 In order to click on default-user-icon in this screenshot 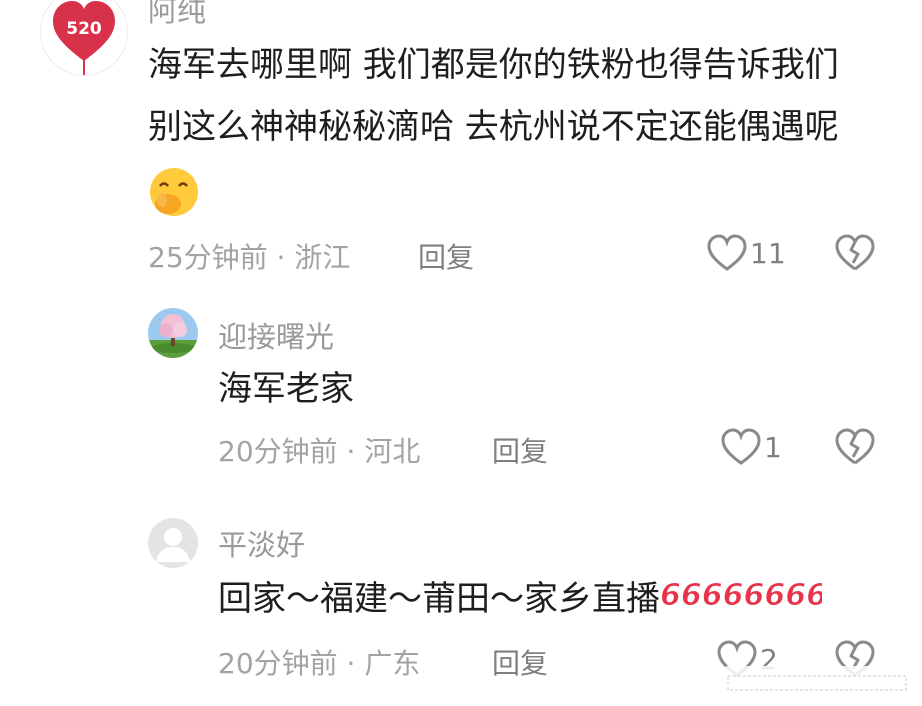, I will do `click(173, 545)`.